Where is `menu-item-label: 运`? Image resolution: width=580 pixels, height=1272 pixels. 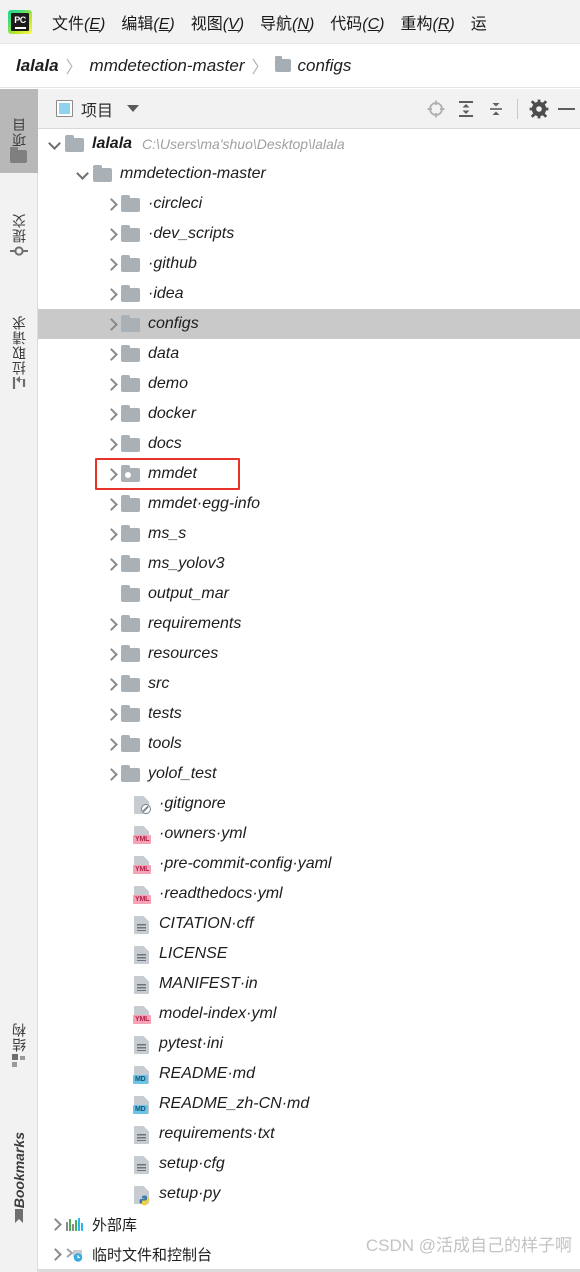 menu-item-label: 运 is located at coordinates (478, 24).